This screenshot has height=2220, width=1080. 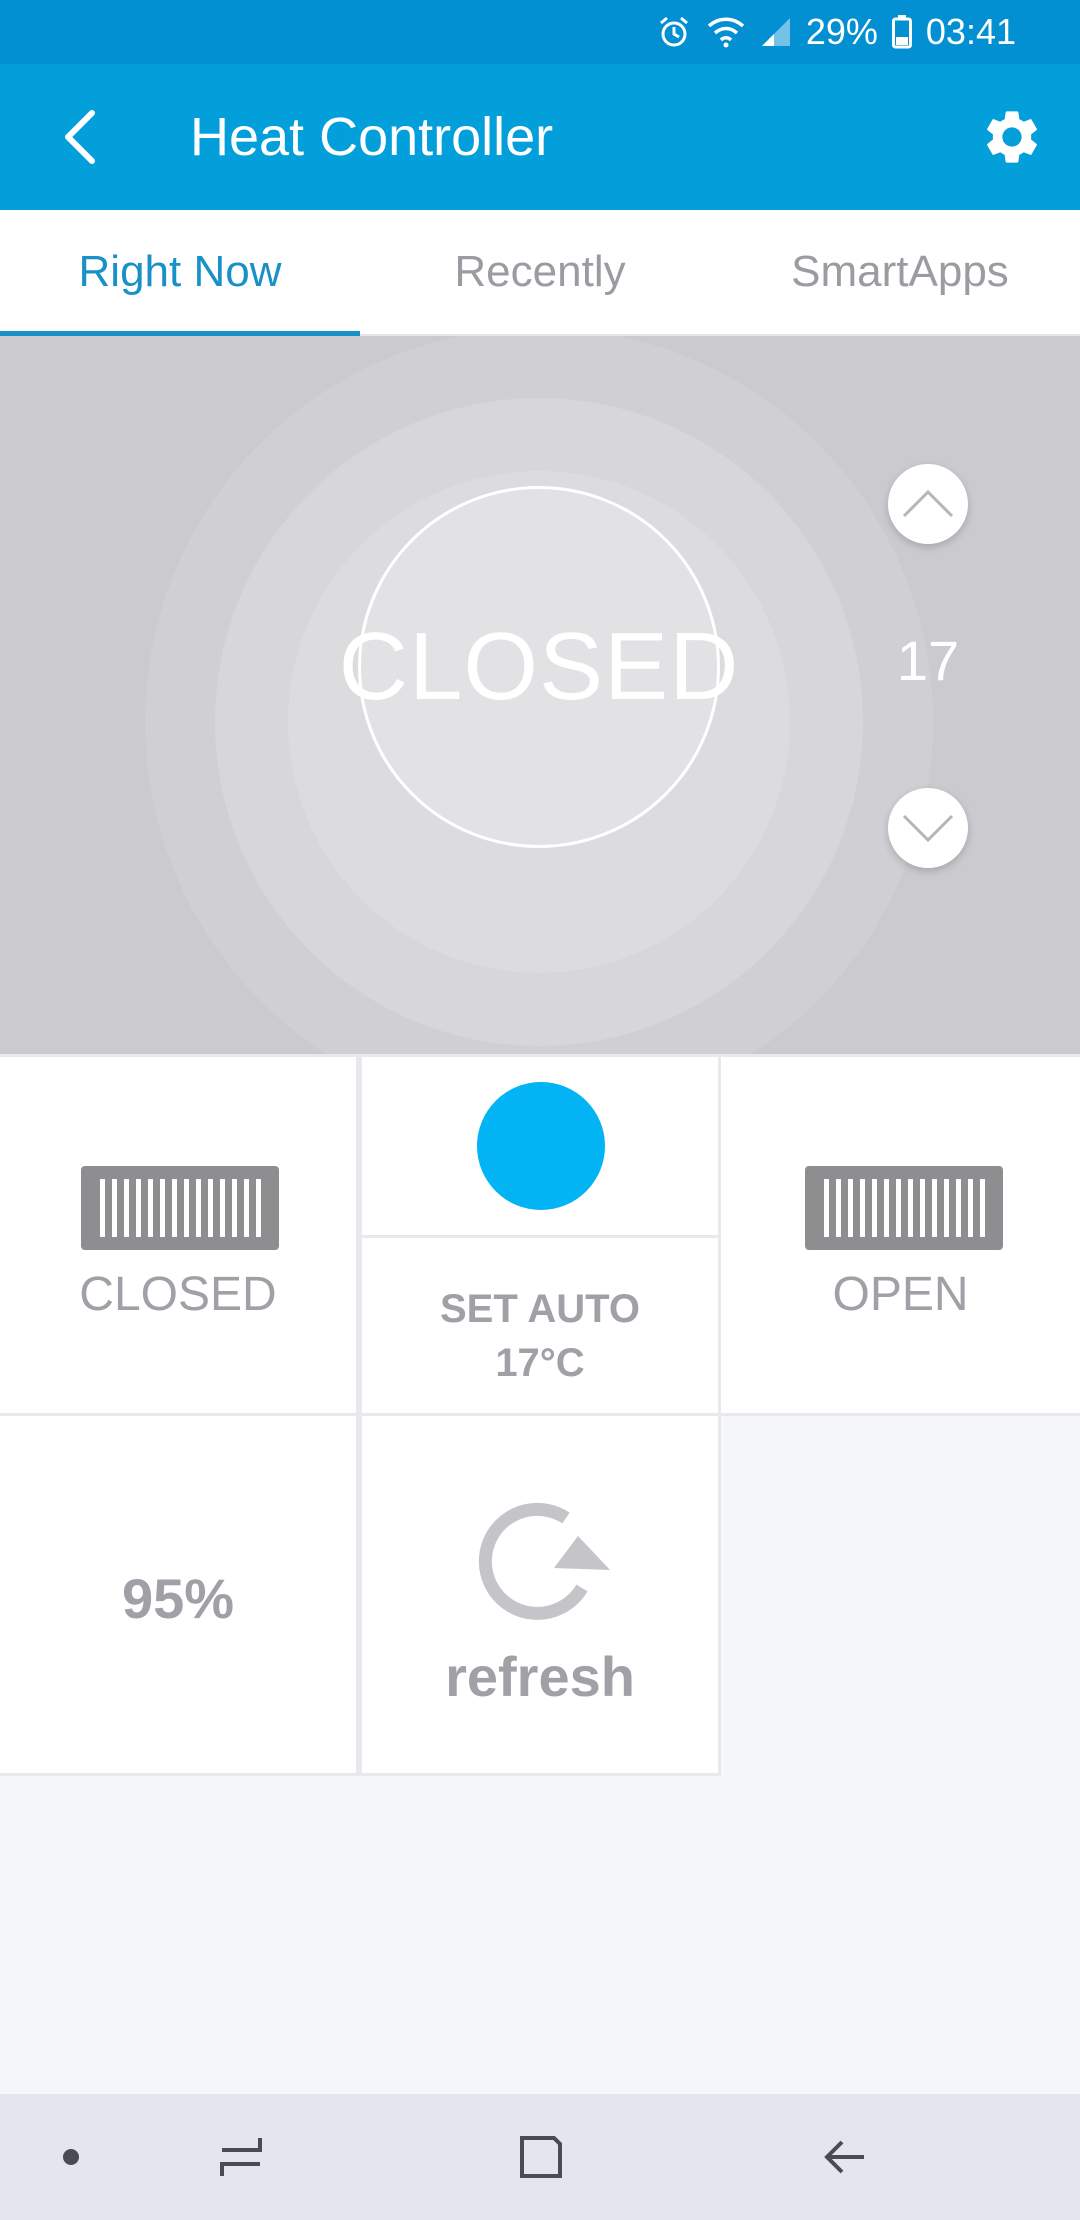 What do you see at coordinates (841, 31) in the screenshot?
I see `battery-percent: 29%` at bounding box center [841, 31].